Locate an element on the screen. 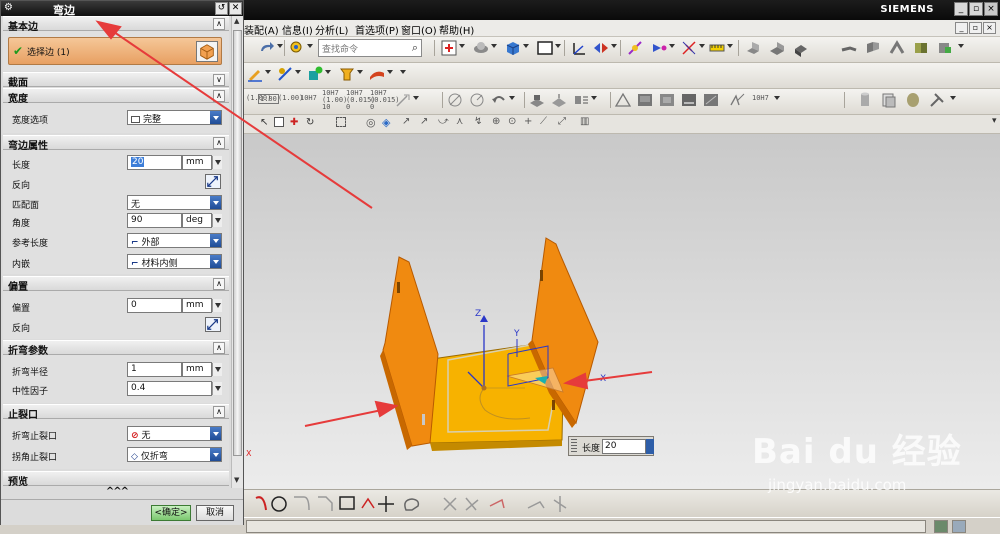 This screenshot has height=534, width=1000. width-option-dropdown-icon is located at coordinates (215, 117).